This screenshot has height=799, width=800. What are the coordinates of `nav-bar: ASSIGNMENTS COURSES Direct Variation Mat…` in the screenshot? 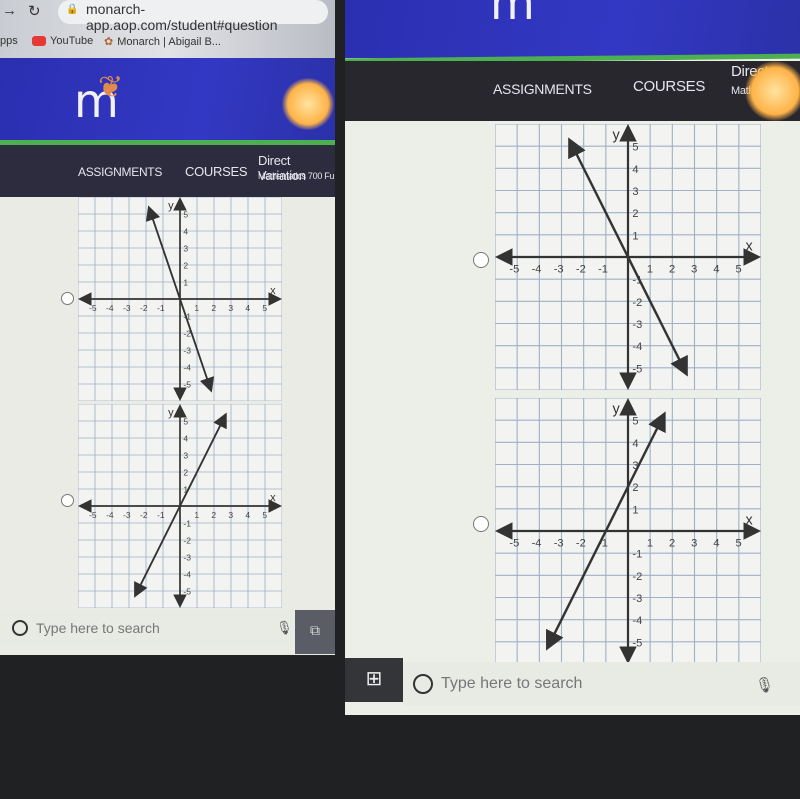 It's located at (167, 171).